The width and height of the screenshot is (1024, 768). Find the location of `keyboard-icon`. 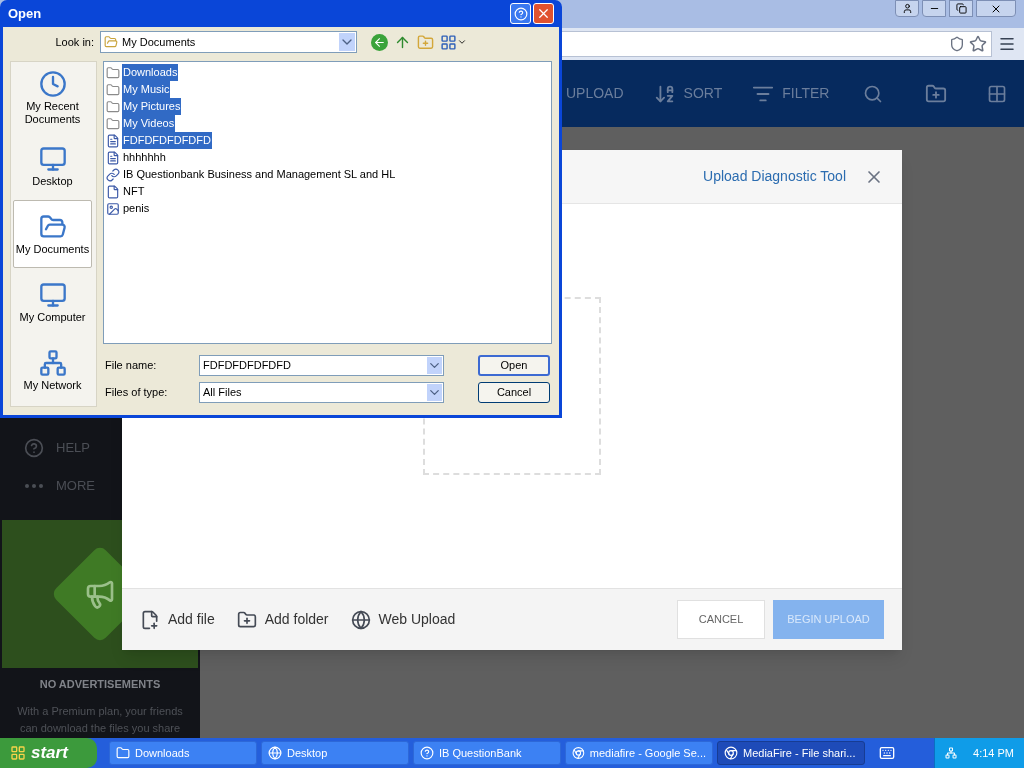

keyboard-icon is located at coordinates (887, 753).